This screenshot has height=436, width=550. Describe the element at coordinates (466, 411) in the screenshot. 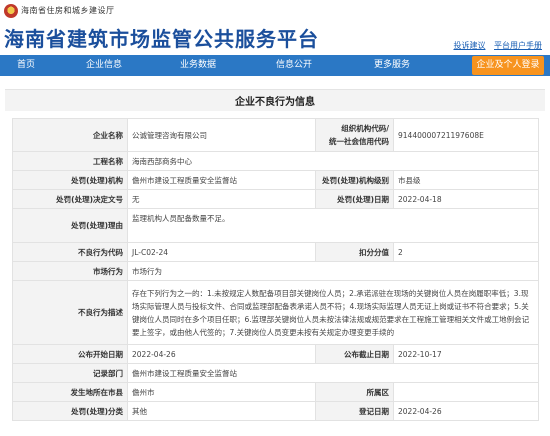

I see `record-date-value: 2022-04-26` at that location.